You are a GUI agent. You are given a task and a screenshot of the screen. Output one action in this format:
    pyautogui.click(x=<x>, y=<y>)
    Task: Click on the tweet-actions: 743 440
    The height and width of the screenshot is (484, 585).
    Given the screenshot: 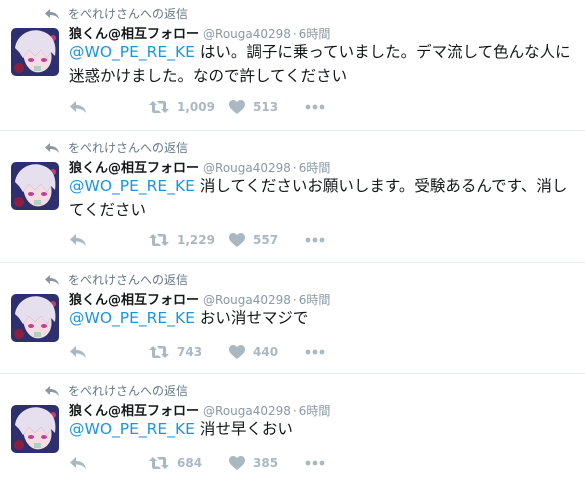 What is the action you would take?
    pyautogui.click(x=202, y=352)
    